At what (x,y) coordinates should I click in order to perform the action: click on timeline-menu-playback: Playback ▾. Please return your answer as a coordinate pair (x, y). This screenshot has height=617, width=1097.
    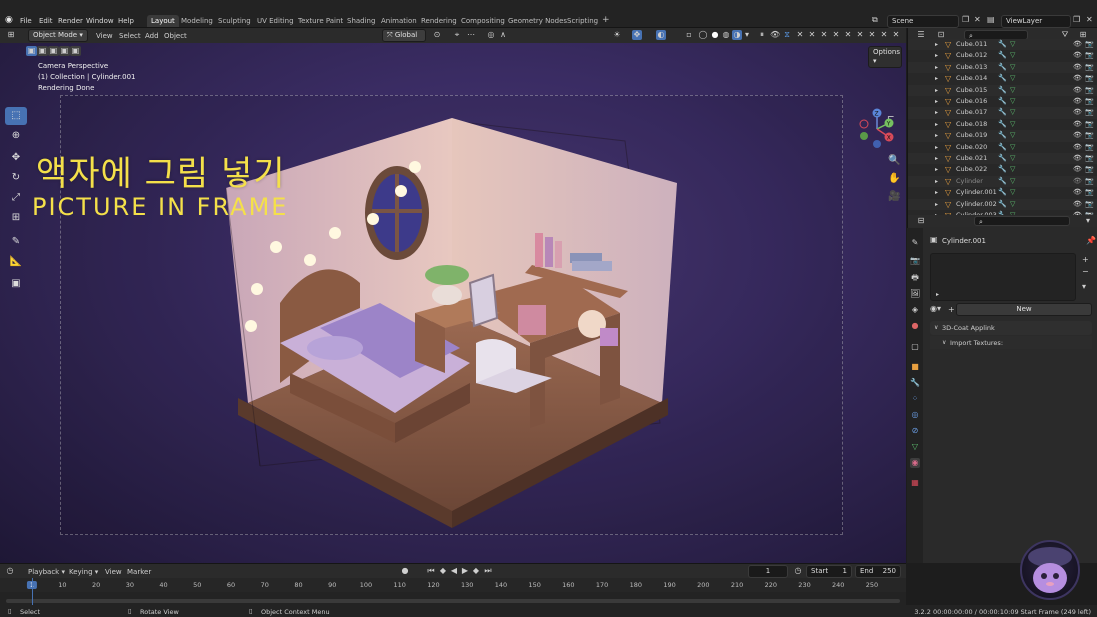
    Looking at the image, I should click on (46, 572).